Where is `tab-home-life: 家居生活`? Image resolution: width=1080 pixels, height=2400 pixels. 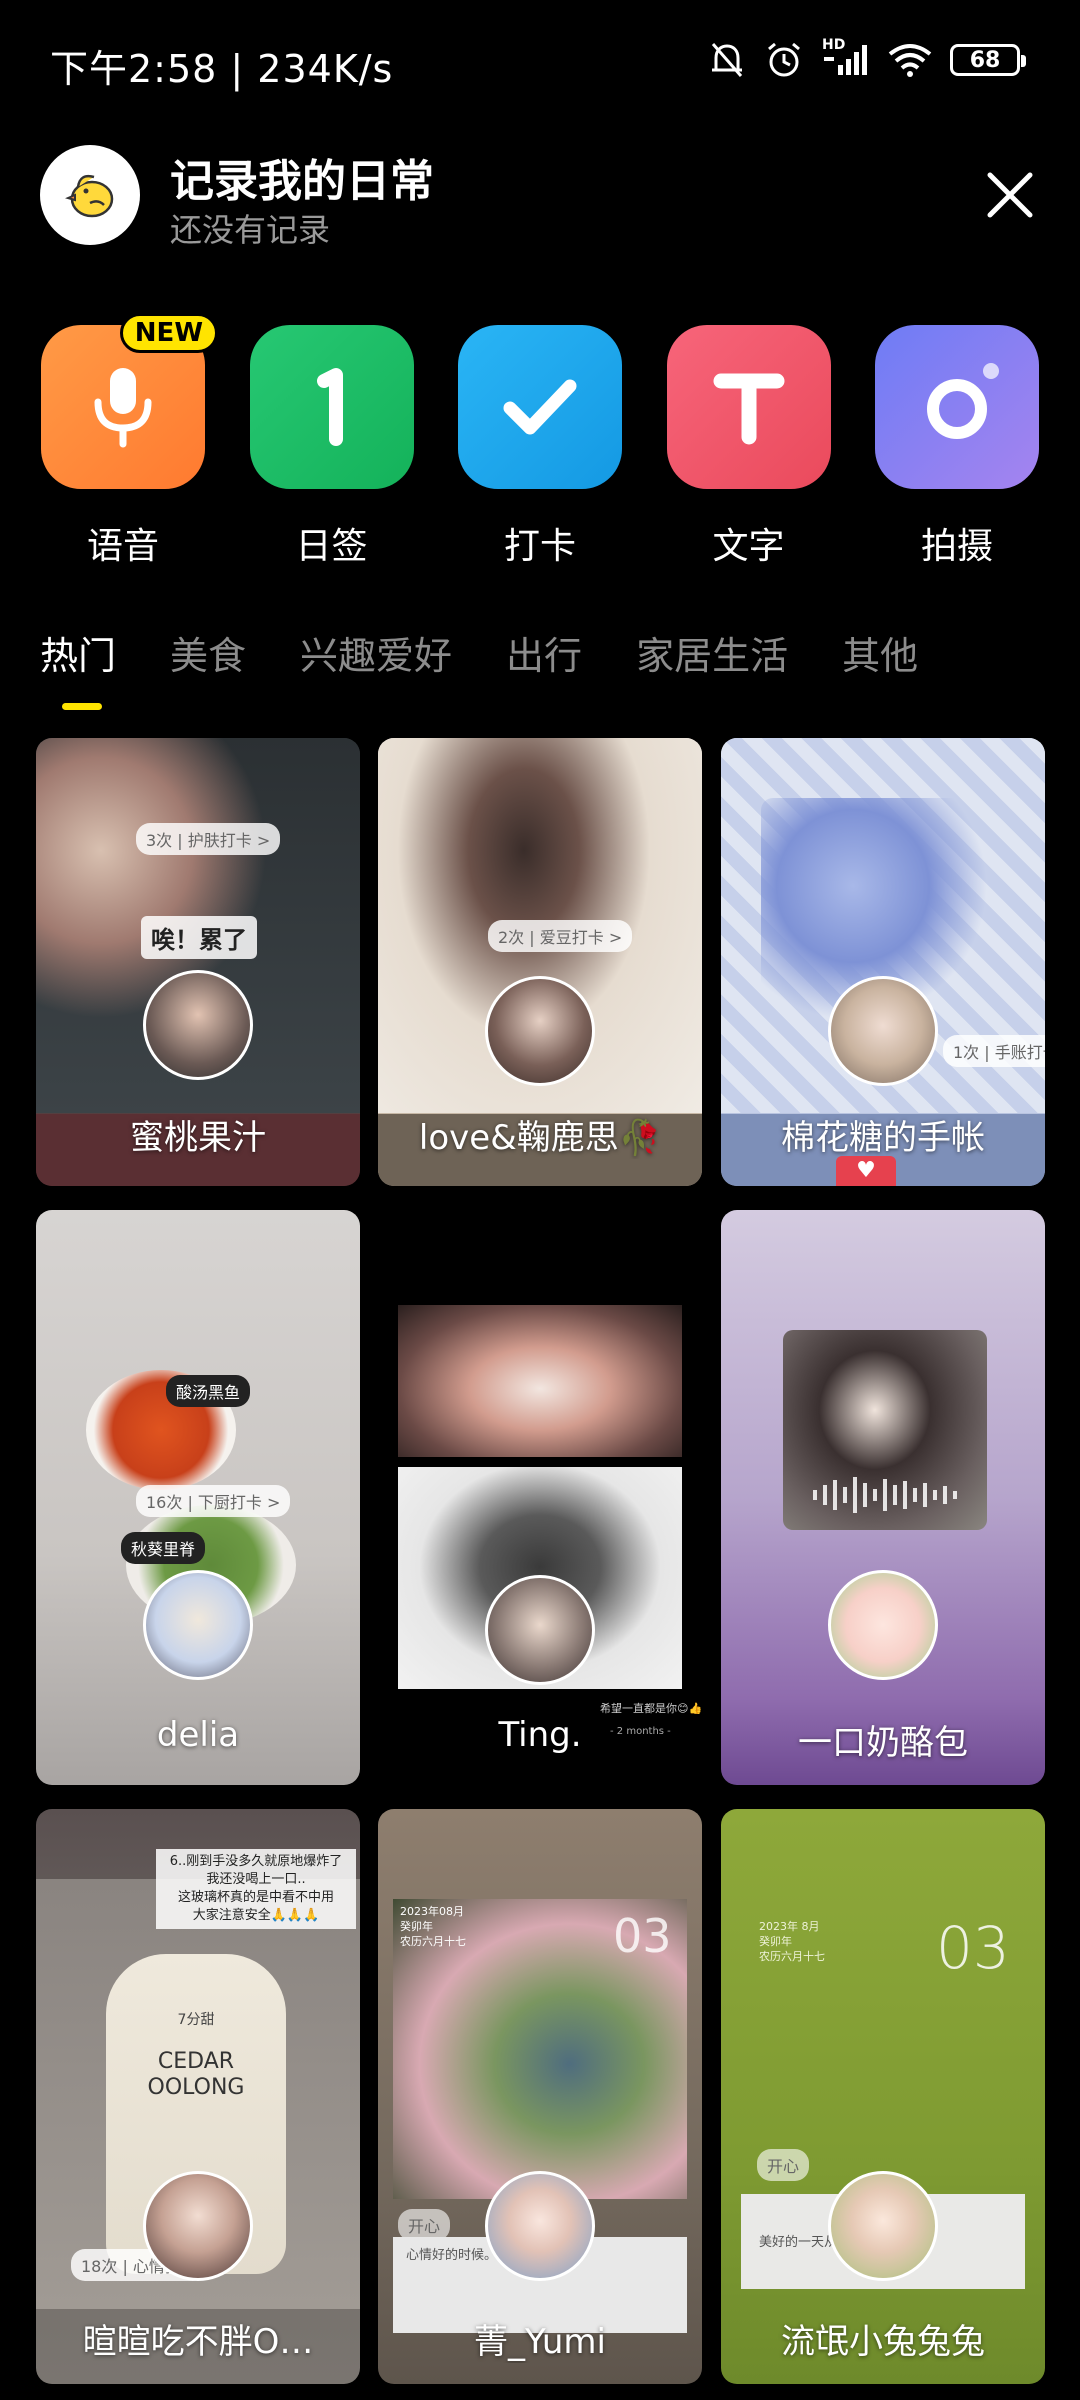
tab-home-life: 家居生活 is located at coordinates (712, 665).